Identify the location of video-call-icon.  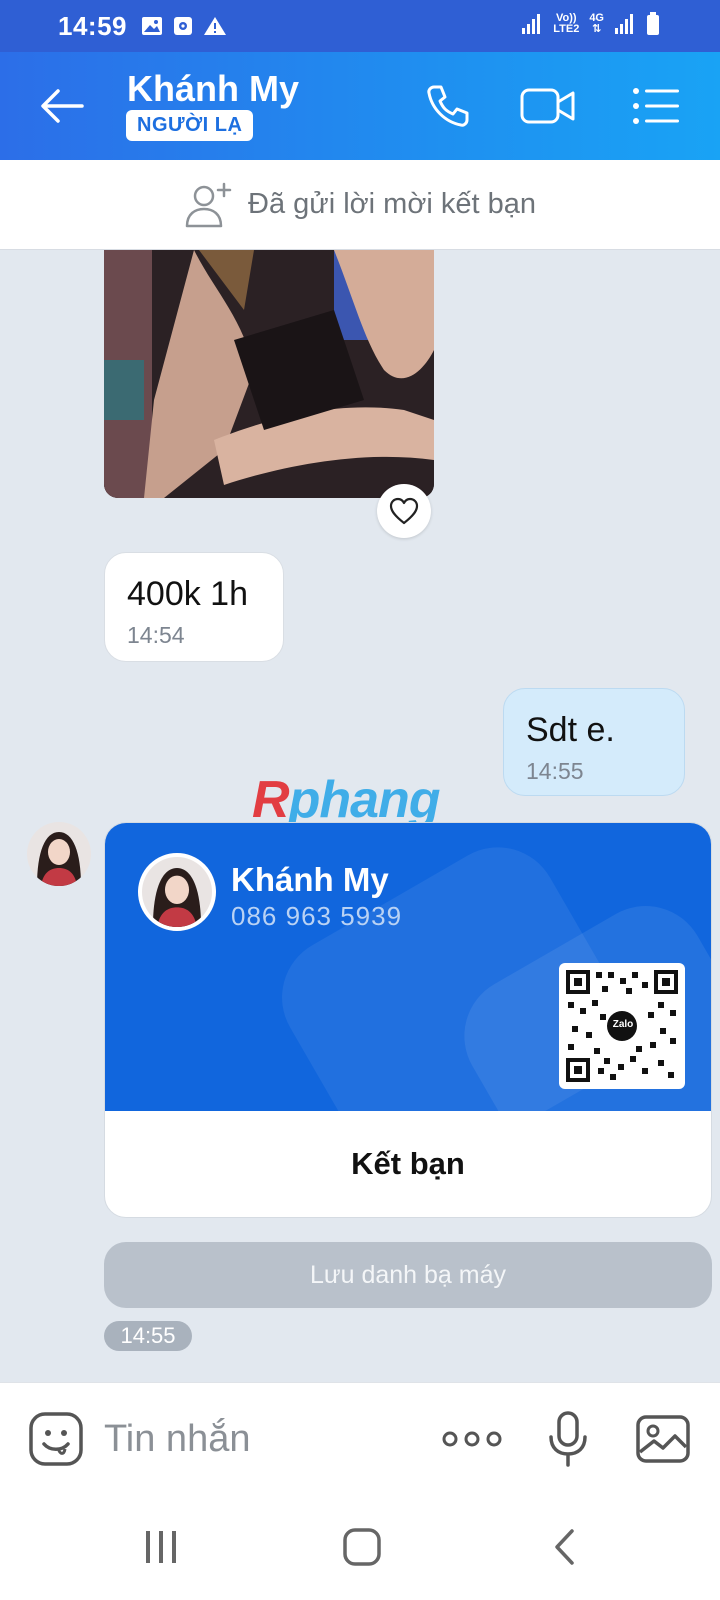
(547, 106).